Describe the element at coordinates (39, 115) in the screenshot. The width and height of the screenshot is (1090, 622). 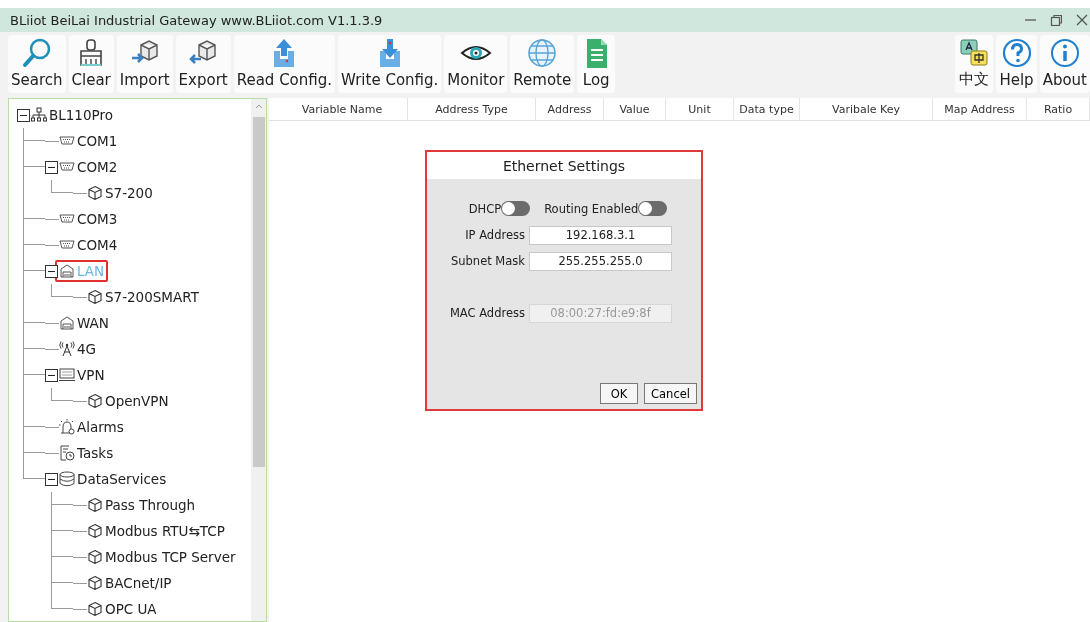
I see `network-icon` at that location.